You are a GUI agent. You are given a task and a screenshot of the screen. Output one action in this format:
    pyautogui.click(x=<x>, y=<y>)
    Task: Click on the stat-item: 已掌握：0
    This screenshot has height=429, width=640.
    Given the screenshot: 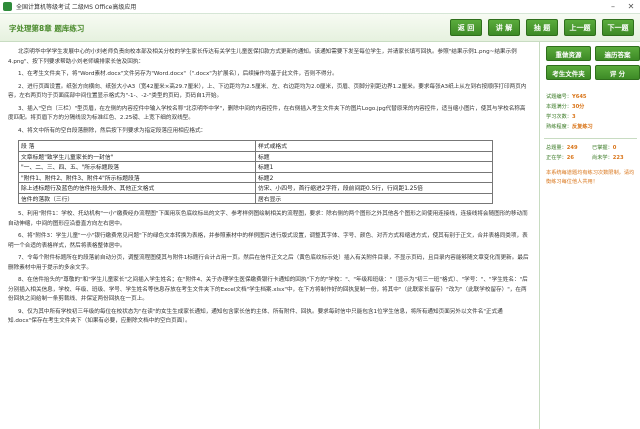 What is the action you would take?
    pyautogui.click(x=615, y=148)
    